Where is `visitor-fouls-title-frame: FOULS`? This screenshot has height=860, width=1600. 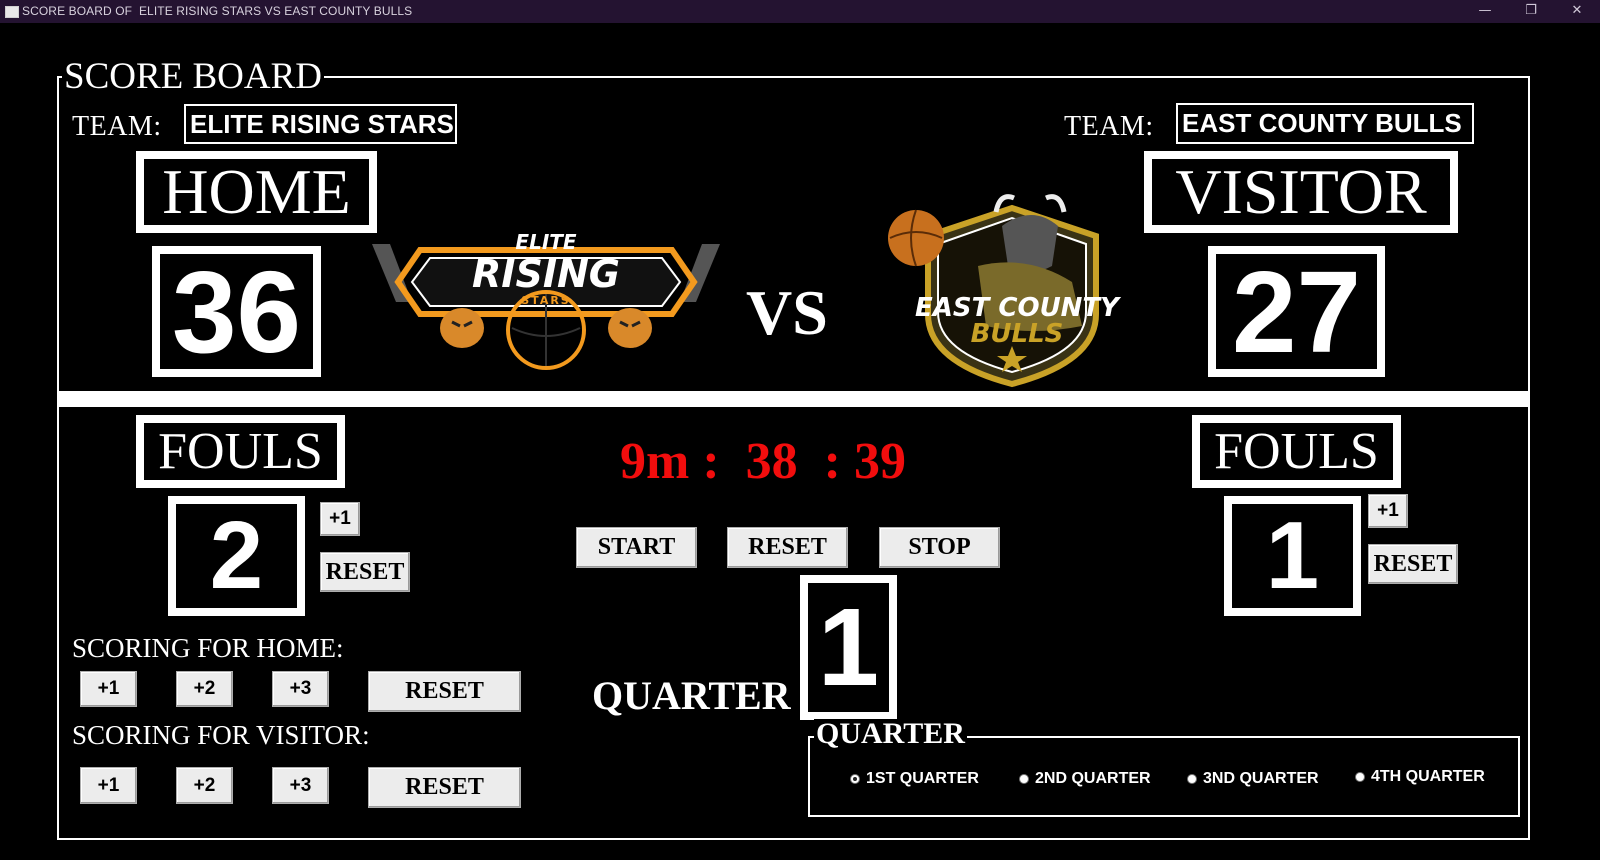 visitor-fouls-title-frame: FOULS is located at coordinates (1296, 451).